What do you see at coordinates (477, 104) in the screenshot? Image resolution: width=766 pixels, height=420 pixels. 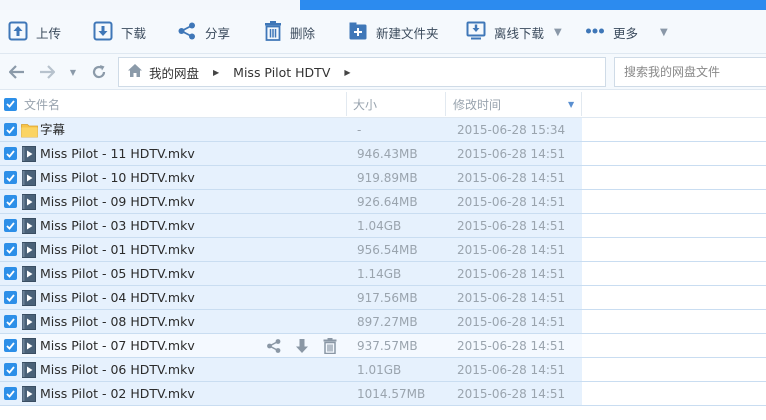 I see `column-header-modified: 修改时间` at bounding box center [477, 104].